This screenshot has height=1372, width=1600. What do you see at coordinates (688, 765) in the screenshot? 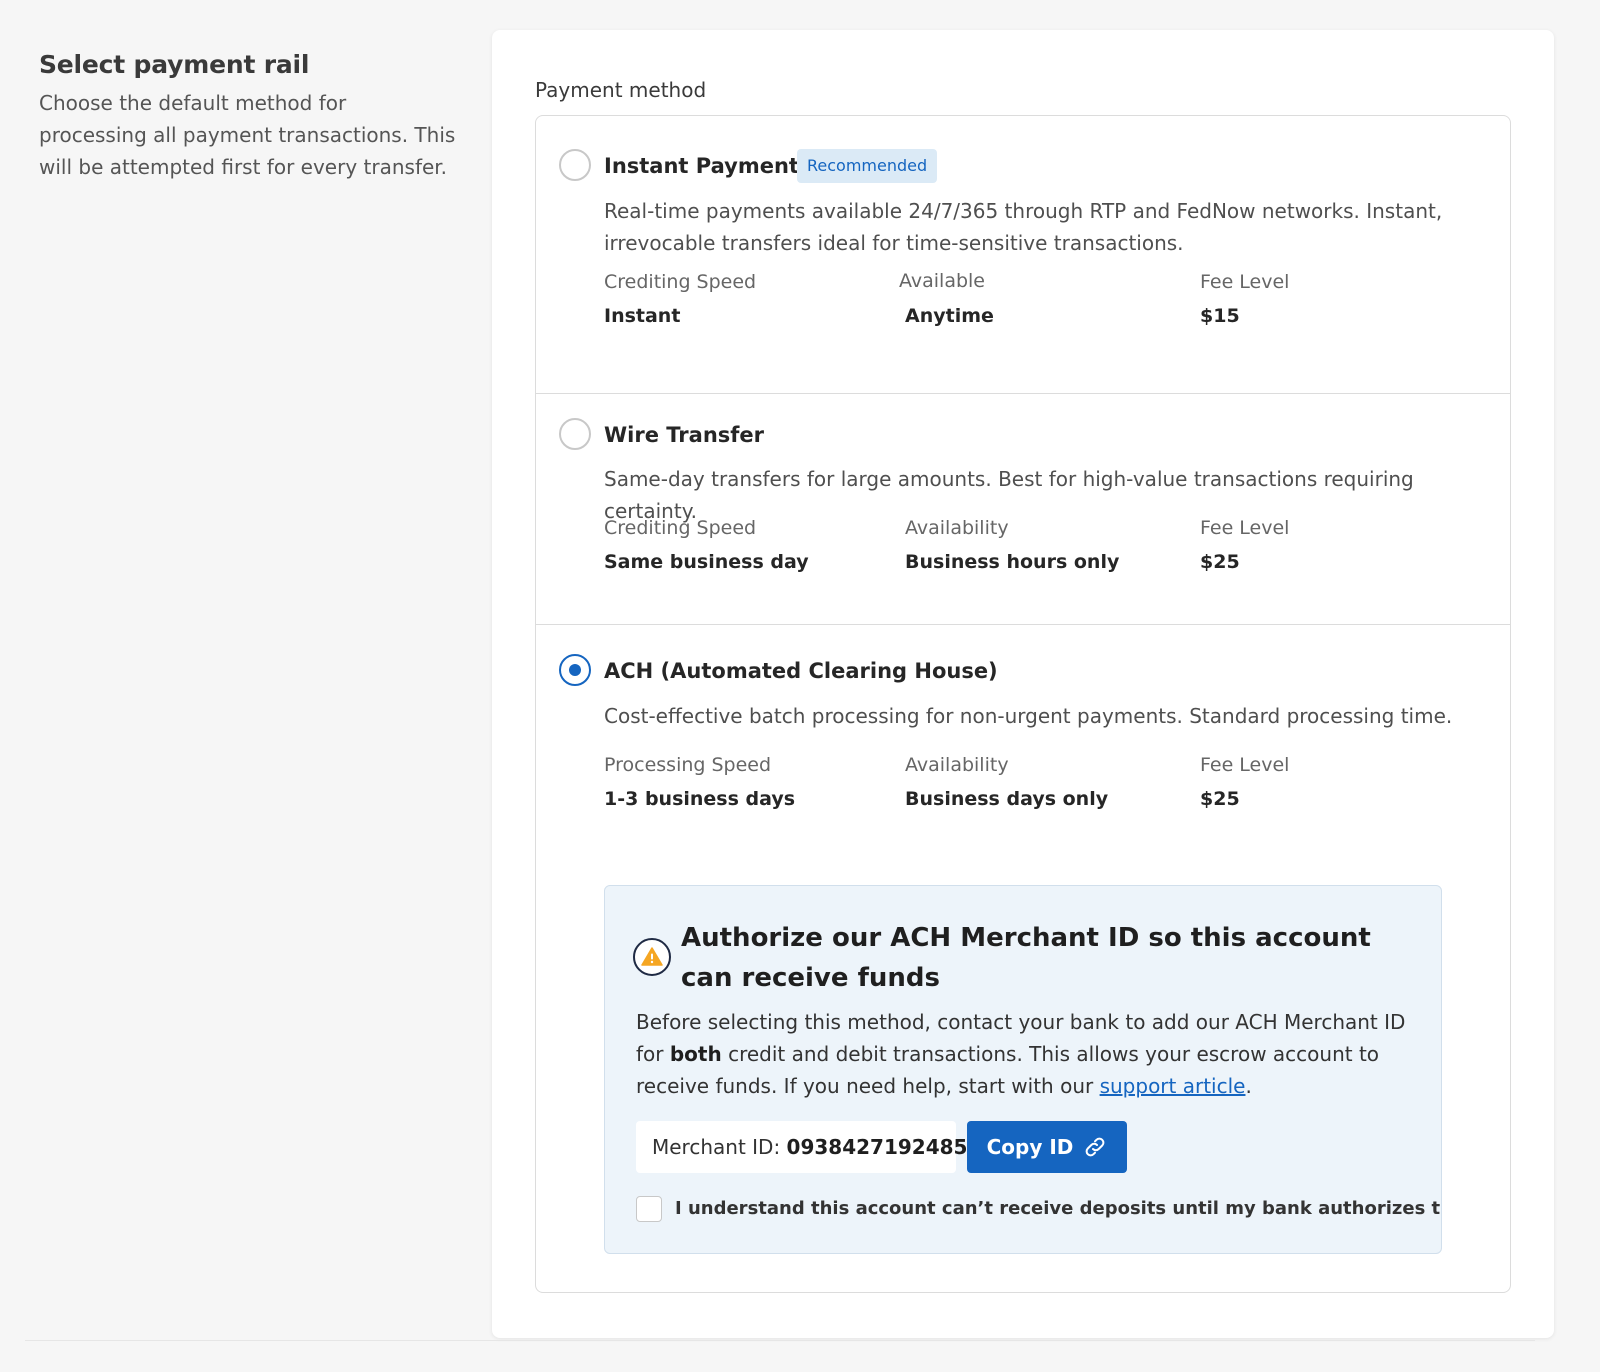
I see `meta-label: Processing Speed` at bounding box center [688, 765].